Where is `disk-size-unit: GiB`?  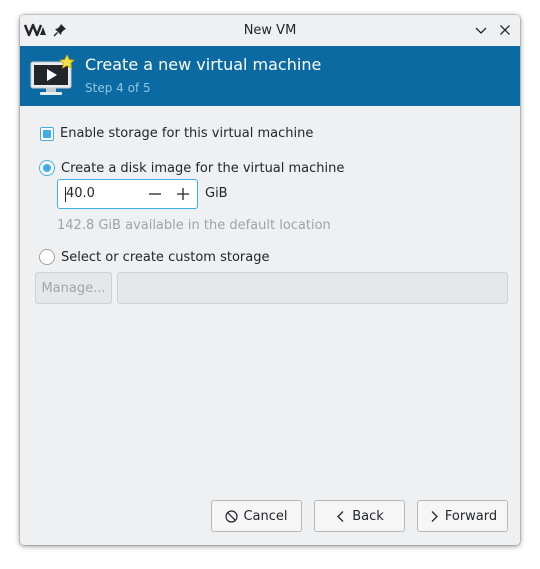 disk-size-unit: GiB is located at coordinates (216, 193).